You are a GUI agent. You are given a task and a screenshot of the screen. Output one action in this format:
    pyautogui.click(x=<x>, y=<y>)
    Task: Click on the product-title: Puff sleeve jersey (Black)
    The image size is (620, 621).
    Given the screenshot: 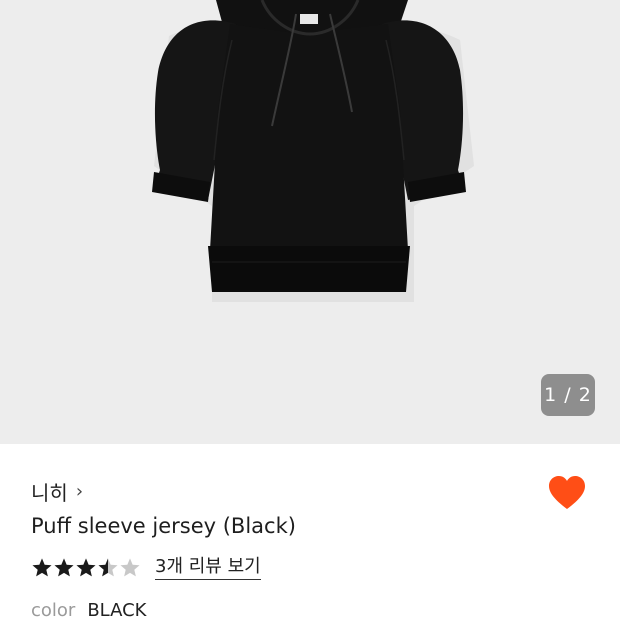 What is the action you would take?
    pyautogui.click(x=163, y=526)
    